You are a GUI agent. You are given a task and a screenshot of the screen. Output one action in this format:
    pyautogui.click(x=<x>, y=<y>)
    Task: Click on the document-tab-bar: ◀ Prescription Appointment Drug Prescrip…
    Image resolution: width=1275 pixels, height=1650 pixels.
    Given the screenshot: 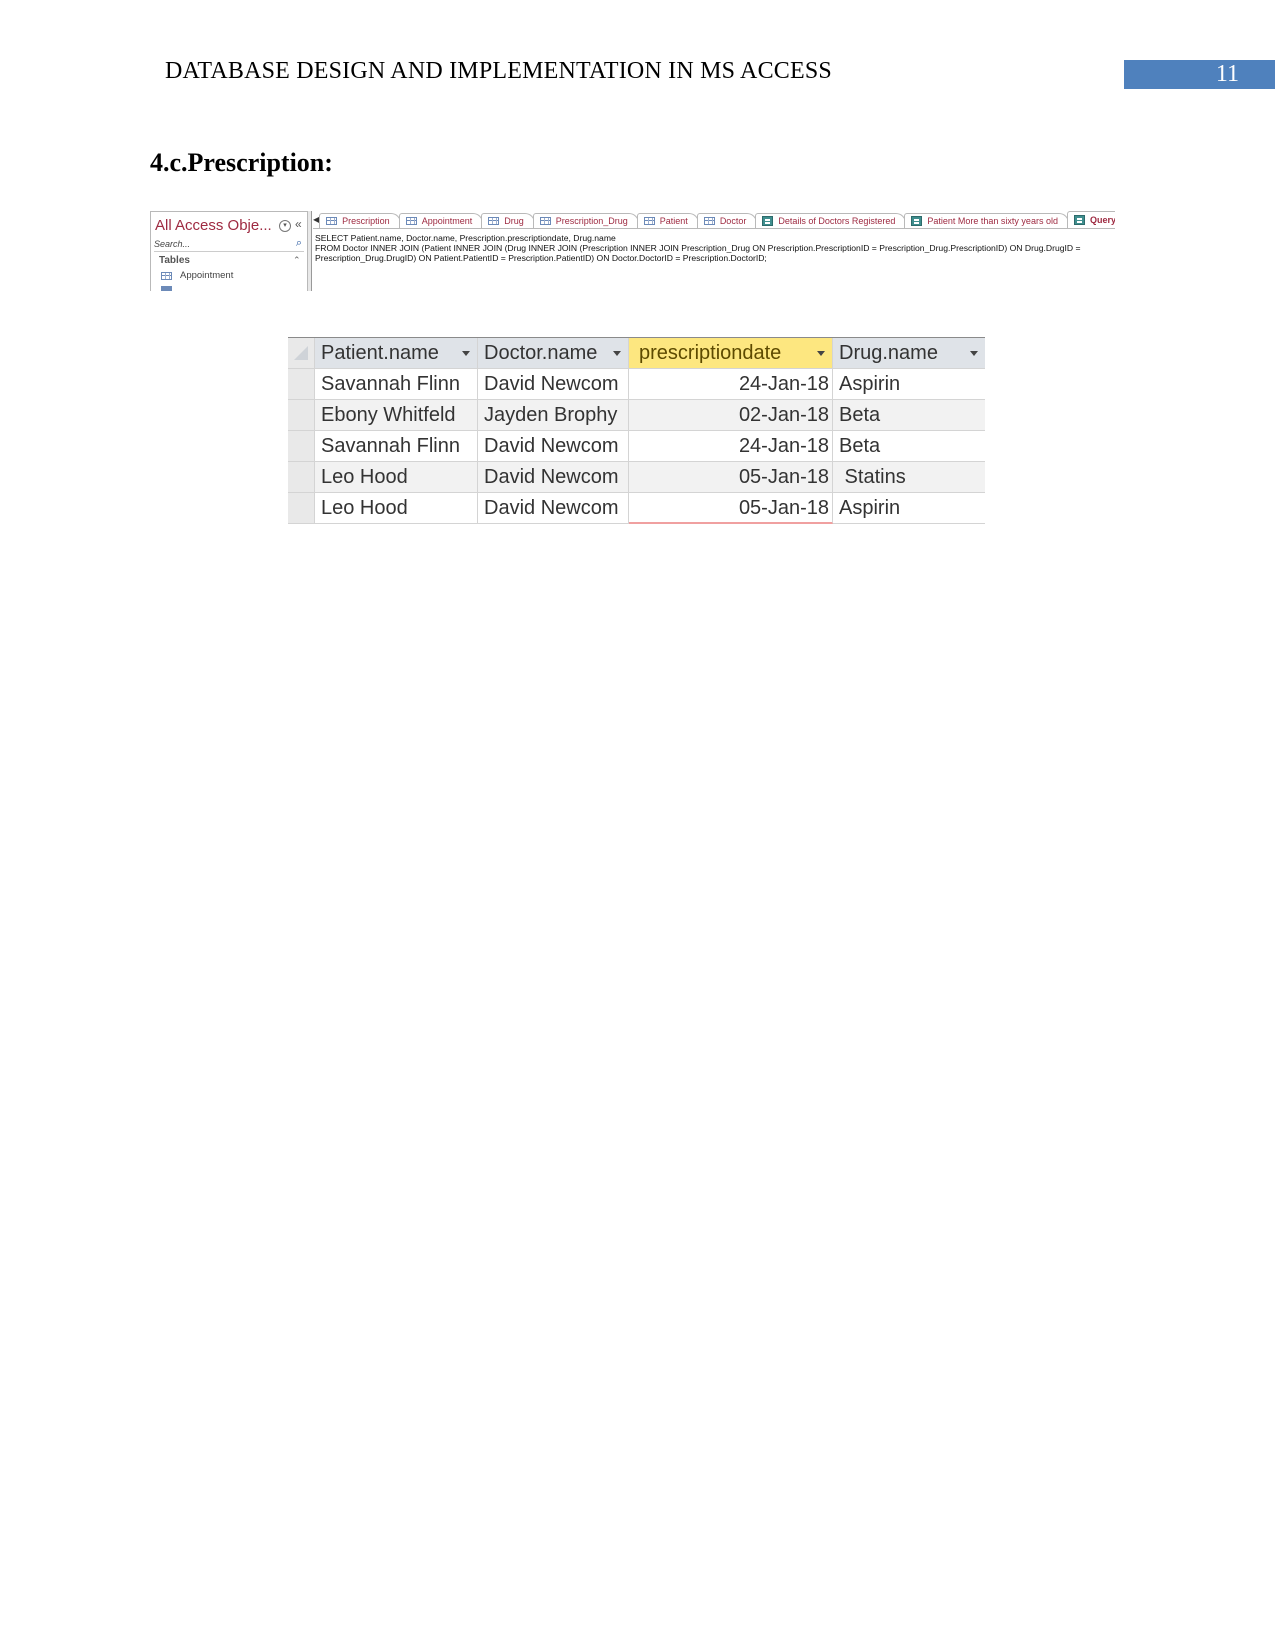 What is the action you would take?
    pyautogui.click(x=714, y=220)
    